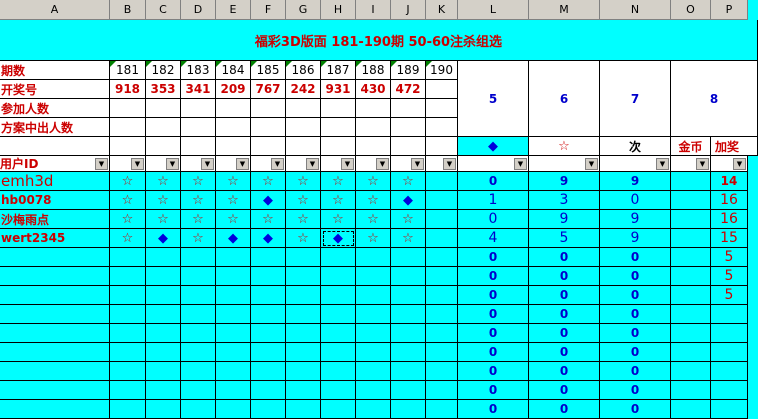 The width and height of the screenshot is (758, 419). Describe the element at coordinates (268, 70) in the screenshot. I see `period-cell: 185` at that location.